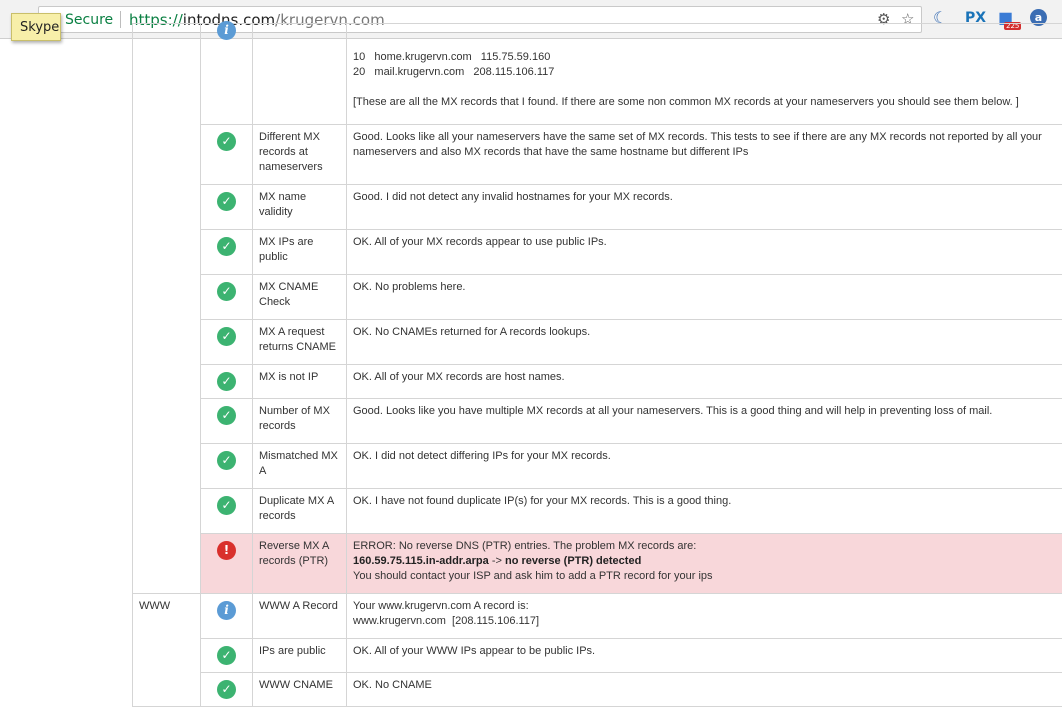 This screenshot has height=708, width=1062. I want to click on test-name: Duplicate MX A records, so click(299, 511).